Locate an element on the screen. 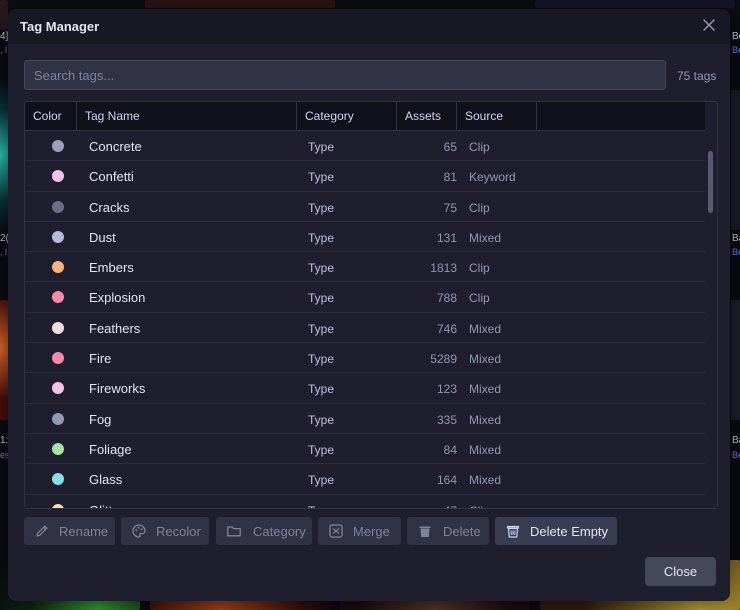  tag-assets-cell: 335 is located at coordinates (446, 419).